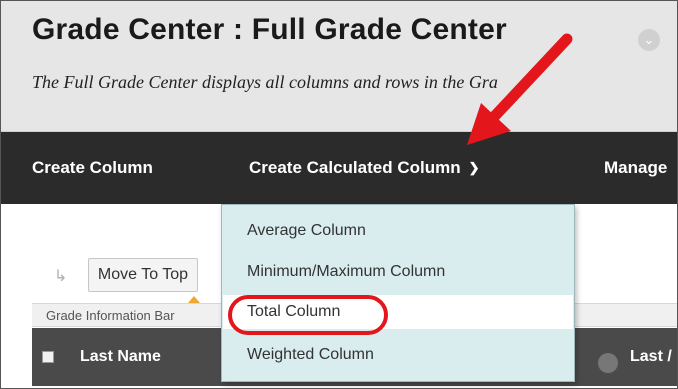 The image size is (678, 389). I want to click on move-arrow-icon: ↳, so click(61, 276).